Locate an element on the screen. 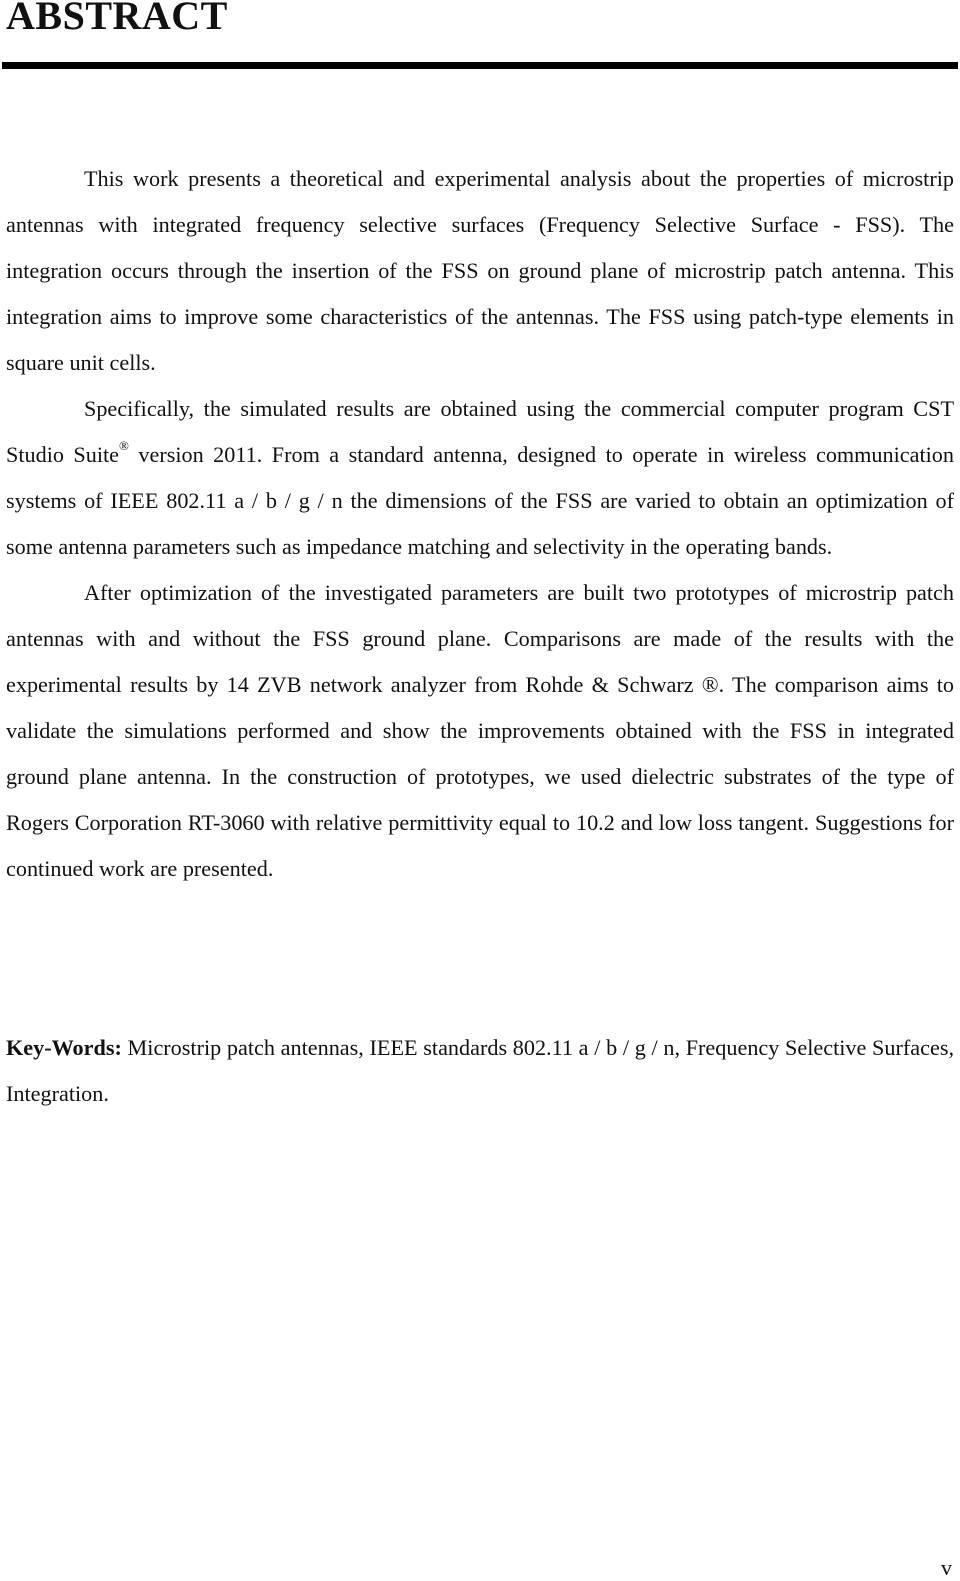  registered-trademark-mark: ® is located at coordinates (124, 445).